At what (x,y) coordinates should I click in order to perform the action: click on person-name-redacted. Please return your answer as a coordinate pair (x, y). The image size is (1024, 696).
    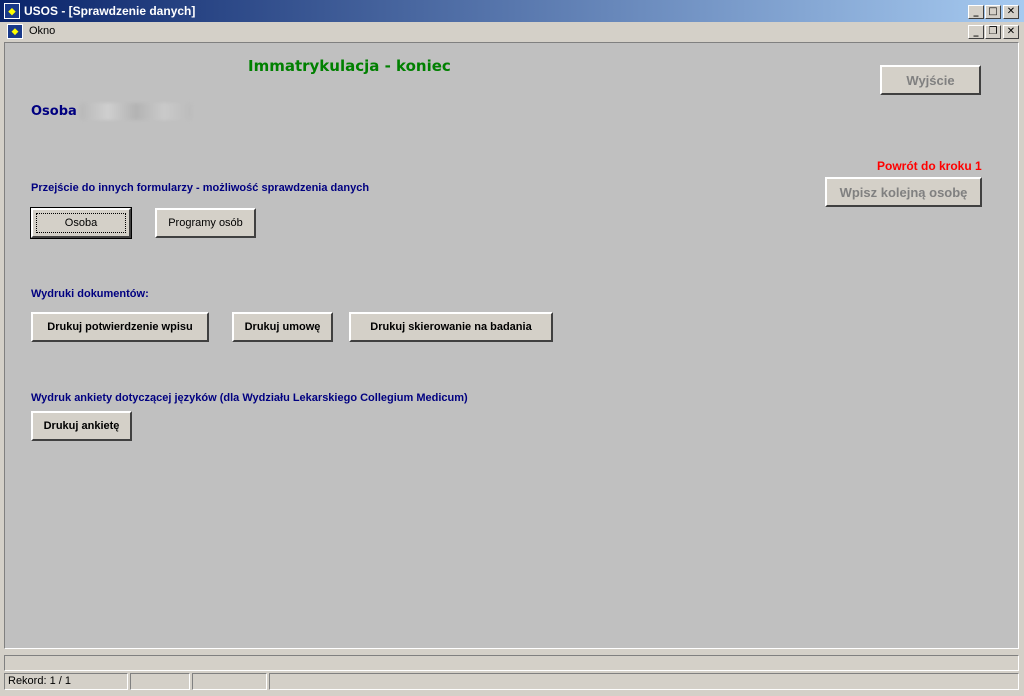
    Looking at the image, I should click on (136, 111).